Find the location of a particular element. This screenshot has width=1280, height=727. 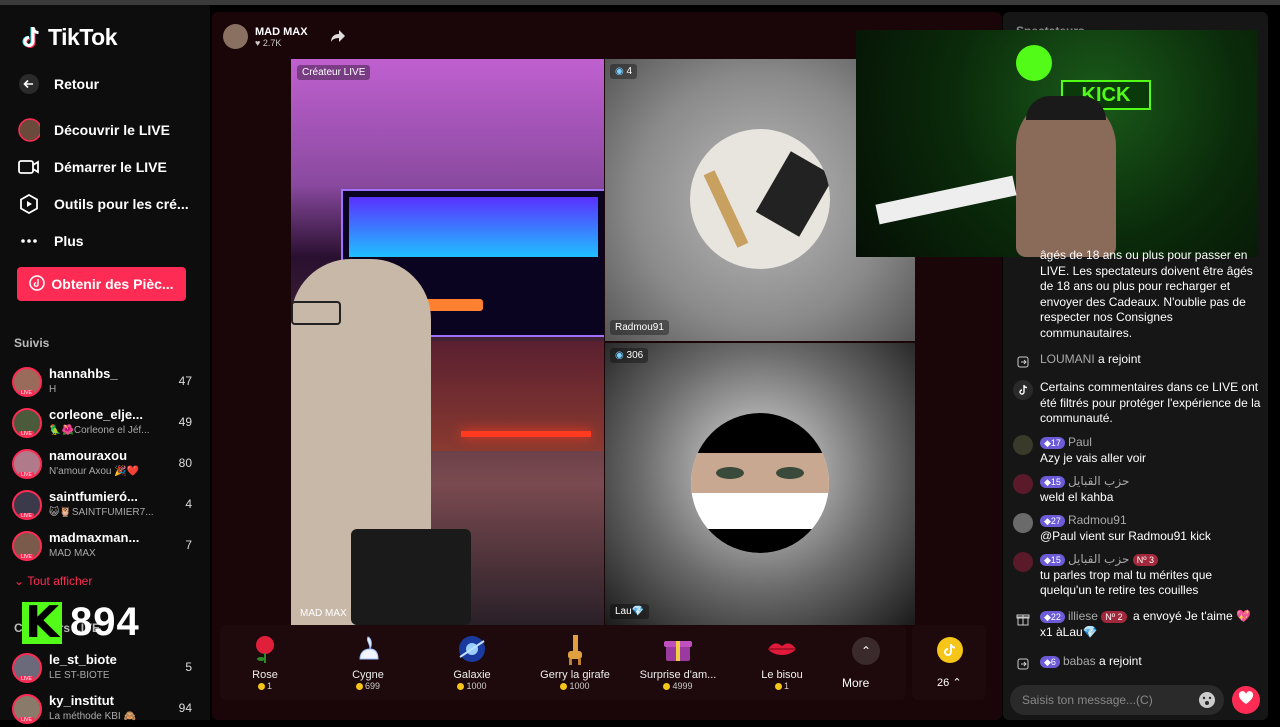

guest-count: 4 is located at coordinates (629, 71).